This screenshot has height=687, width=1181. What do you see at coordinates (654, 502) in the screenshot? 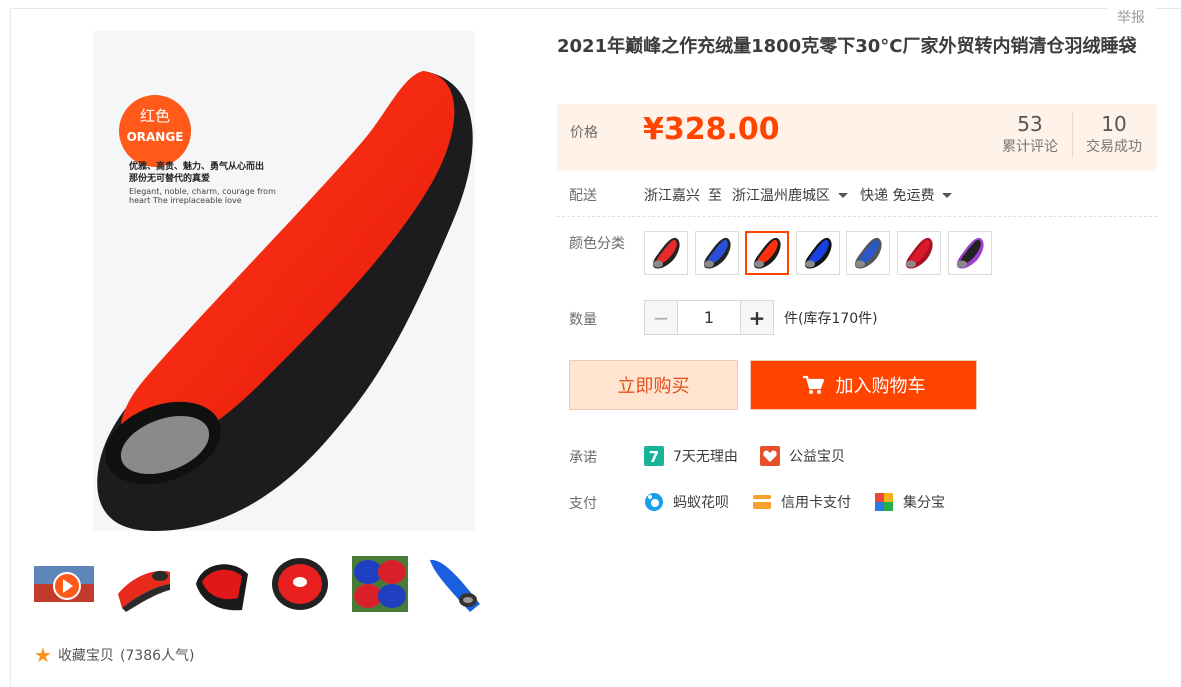
I see `huabei-icon` at bounding box center [654, 502].